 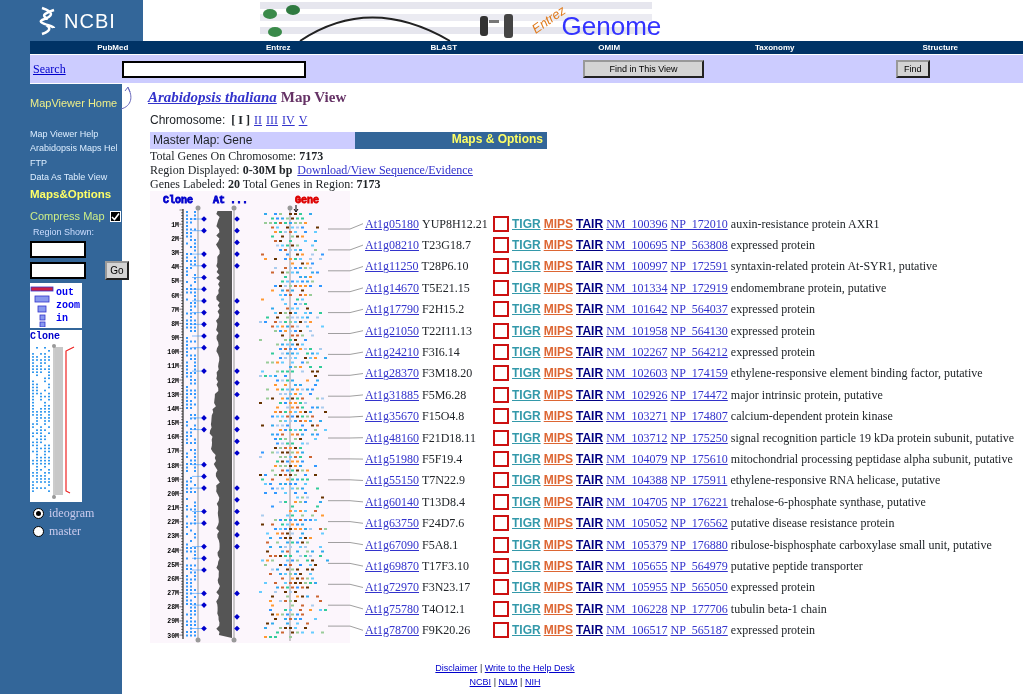 What do you see at coordinates (385, 170) in the screenshot?
I see `download-link: Download/View Sequence/Evidence` at bounding box center [385, 170].